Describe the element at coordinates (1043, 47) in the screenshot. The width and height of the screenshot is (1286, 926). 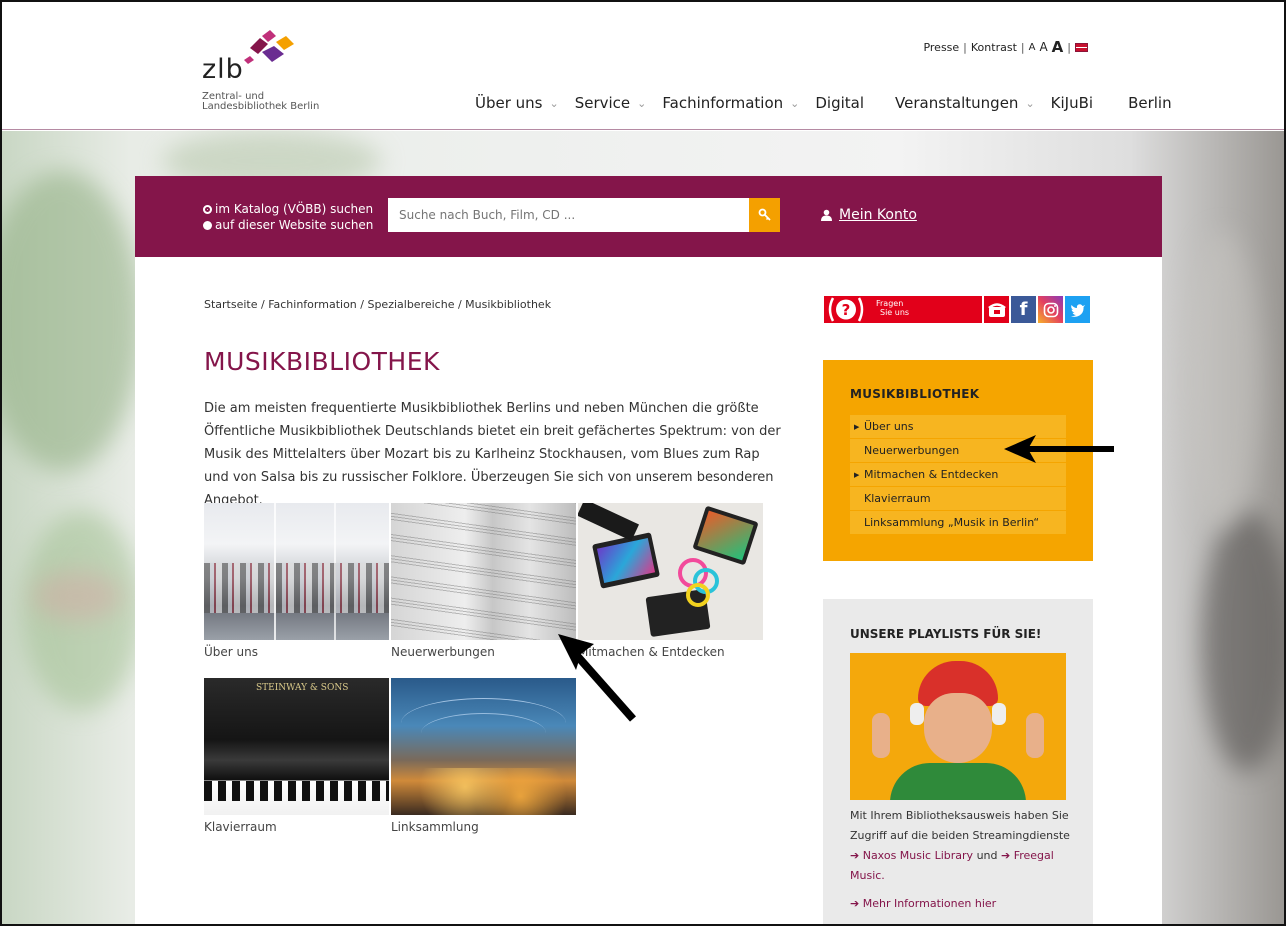
I see `font-size-medium-button: A` at that location.